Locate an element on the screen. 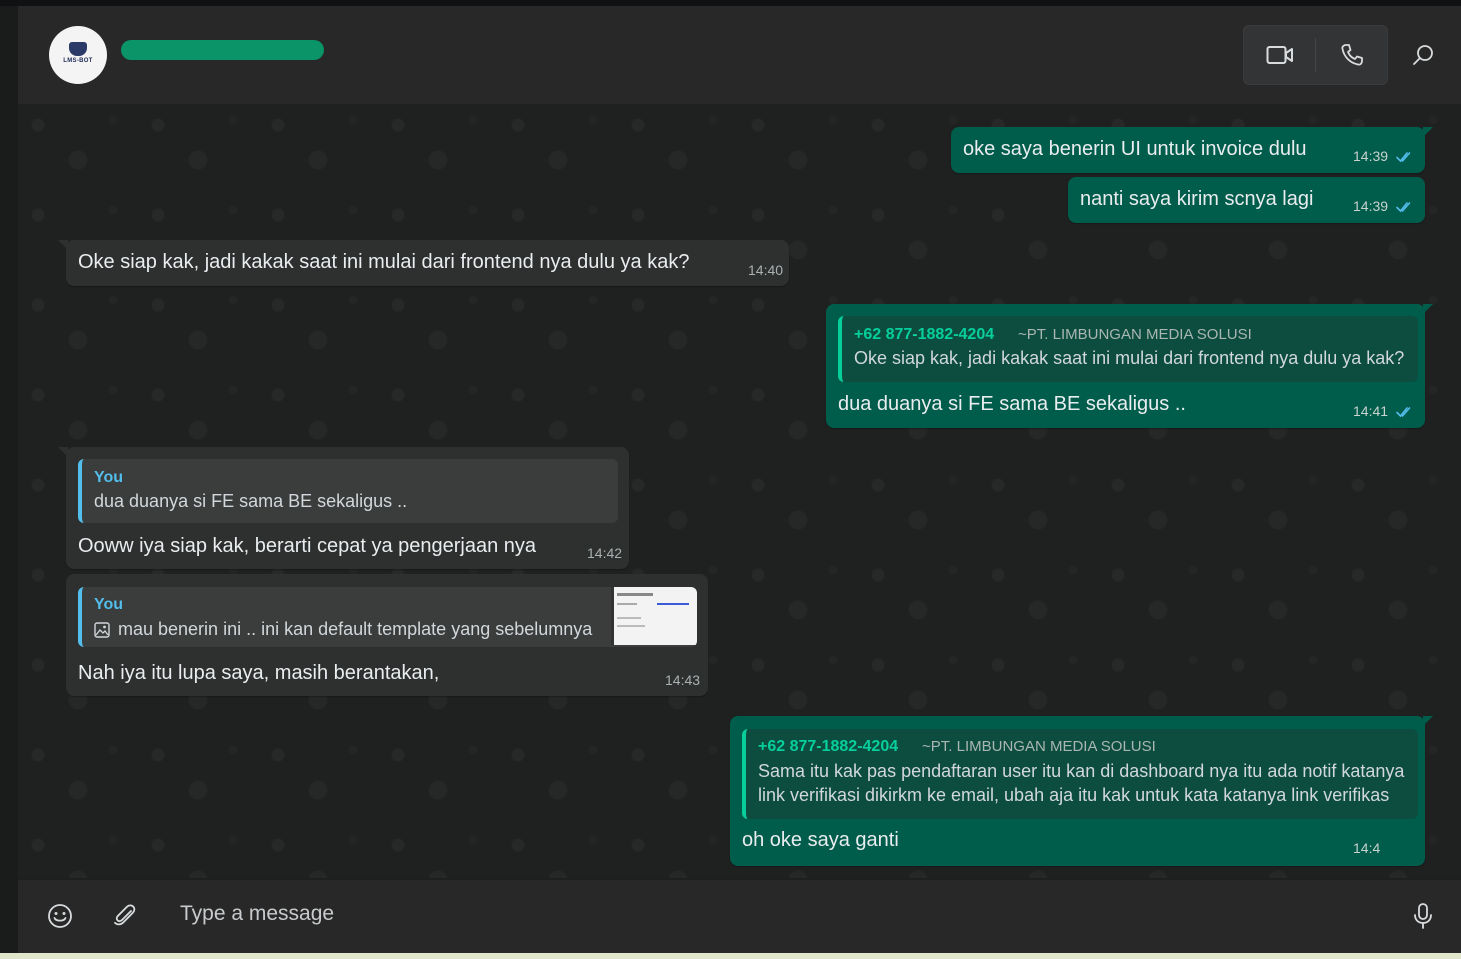  microphone-icon is located at coordinates (1423, 916).